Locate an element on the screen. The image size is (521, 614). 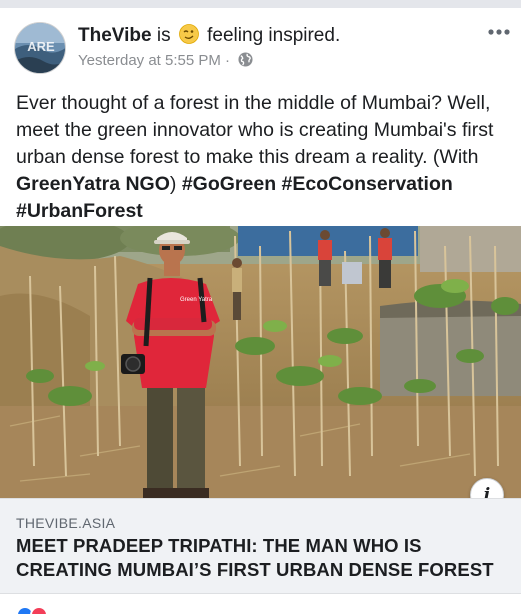
inspired-emoji-icon is located at coordinates (188, 34).